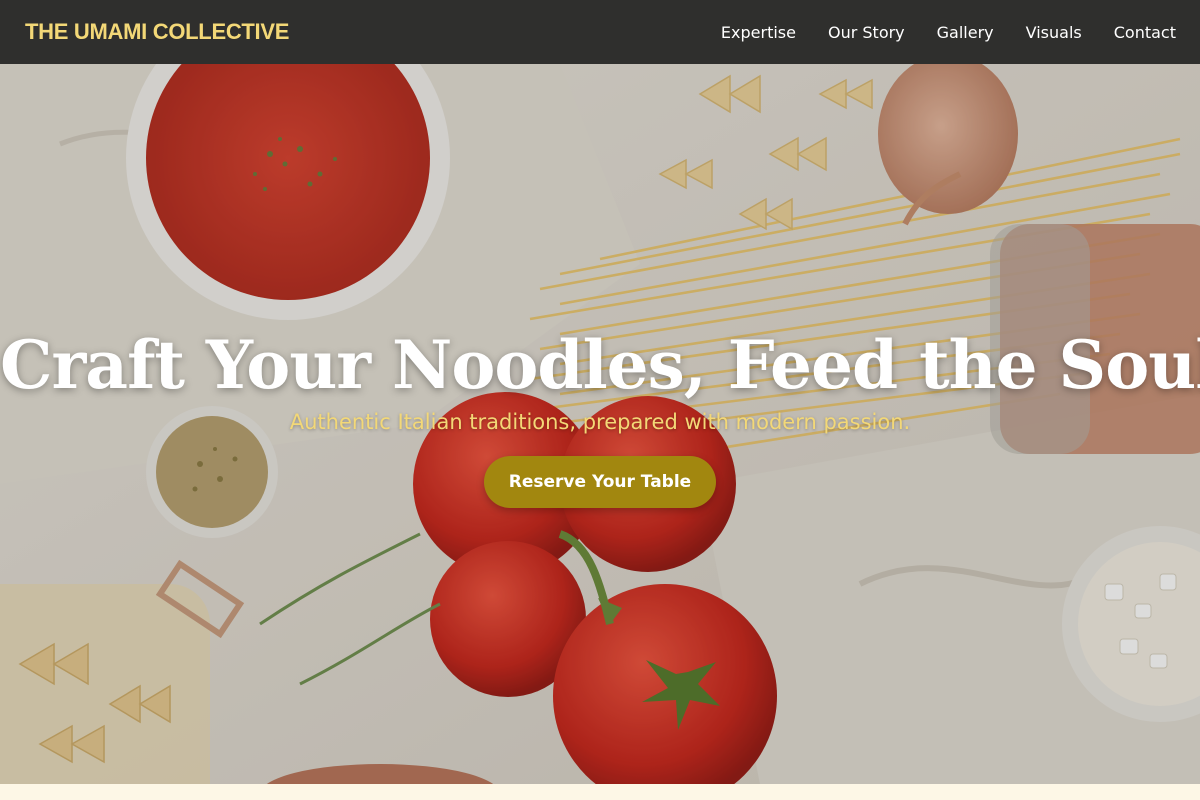  Describe the element at coordinates (600, 792) in the screenshot. I see `next-section-edge` at that location.